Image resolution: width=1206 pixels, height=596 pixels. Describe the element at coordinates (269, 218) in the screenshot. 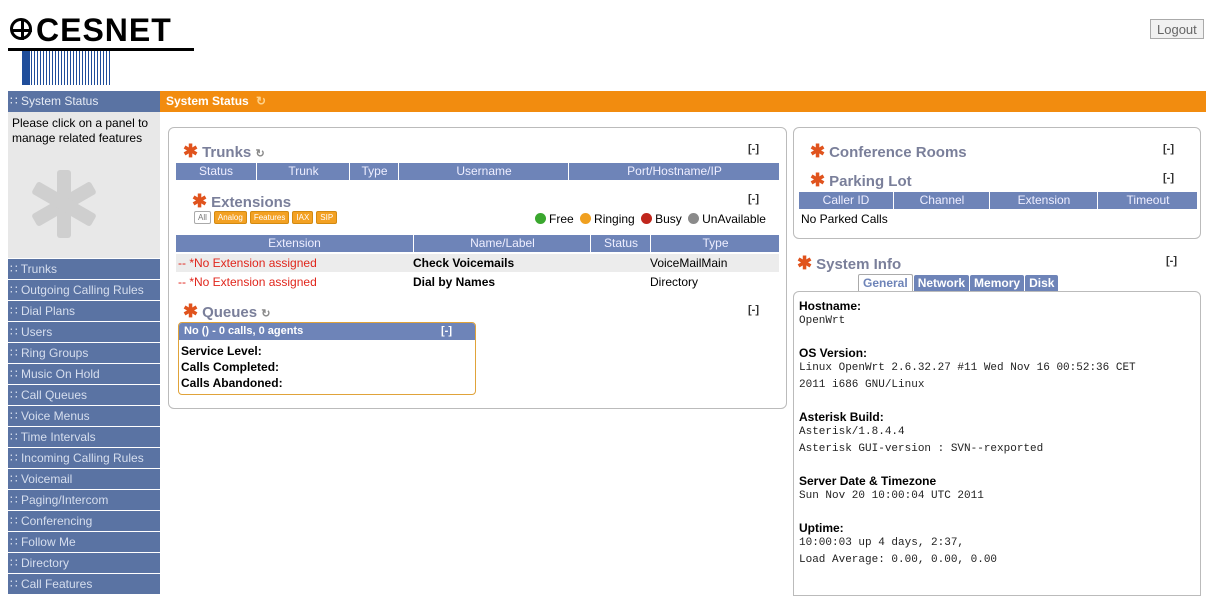

I see `filter-features: Features` at that location.